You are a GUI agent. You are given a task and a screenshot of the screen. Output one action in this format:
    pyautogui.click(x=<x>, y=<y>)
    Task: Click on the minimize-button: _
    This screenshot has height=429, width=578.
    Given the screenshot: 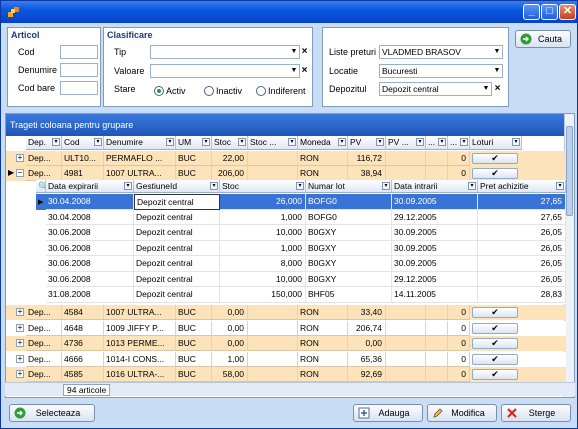 What is the action you would take?
    pyautogui.click(x=531, y=12)
    